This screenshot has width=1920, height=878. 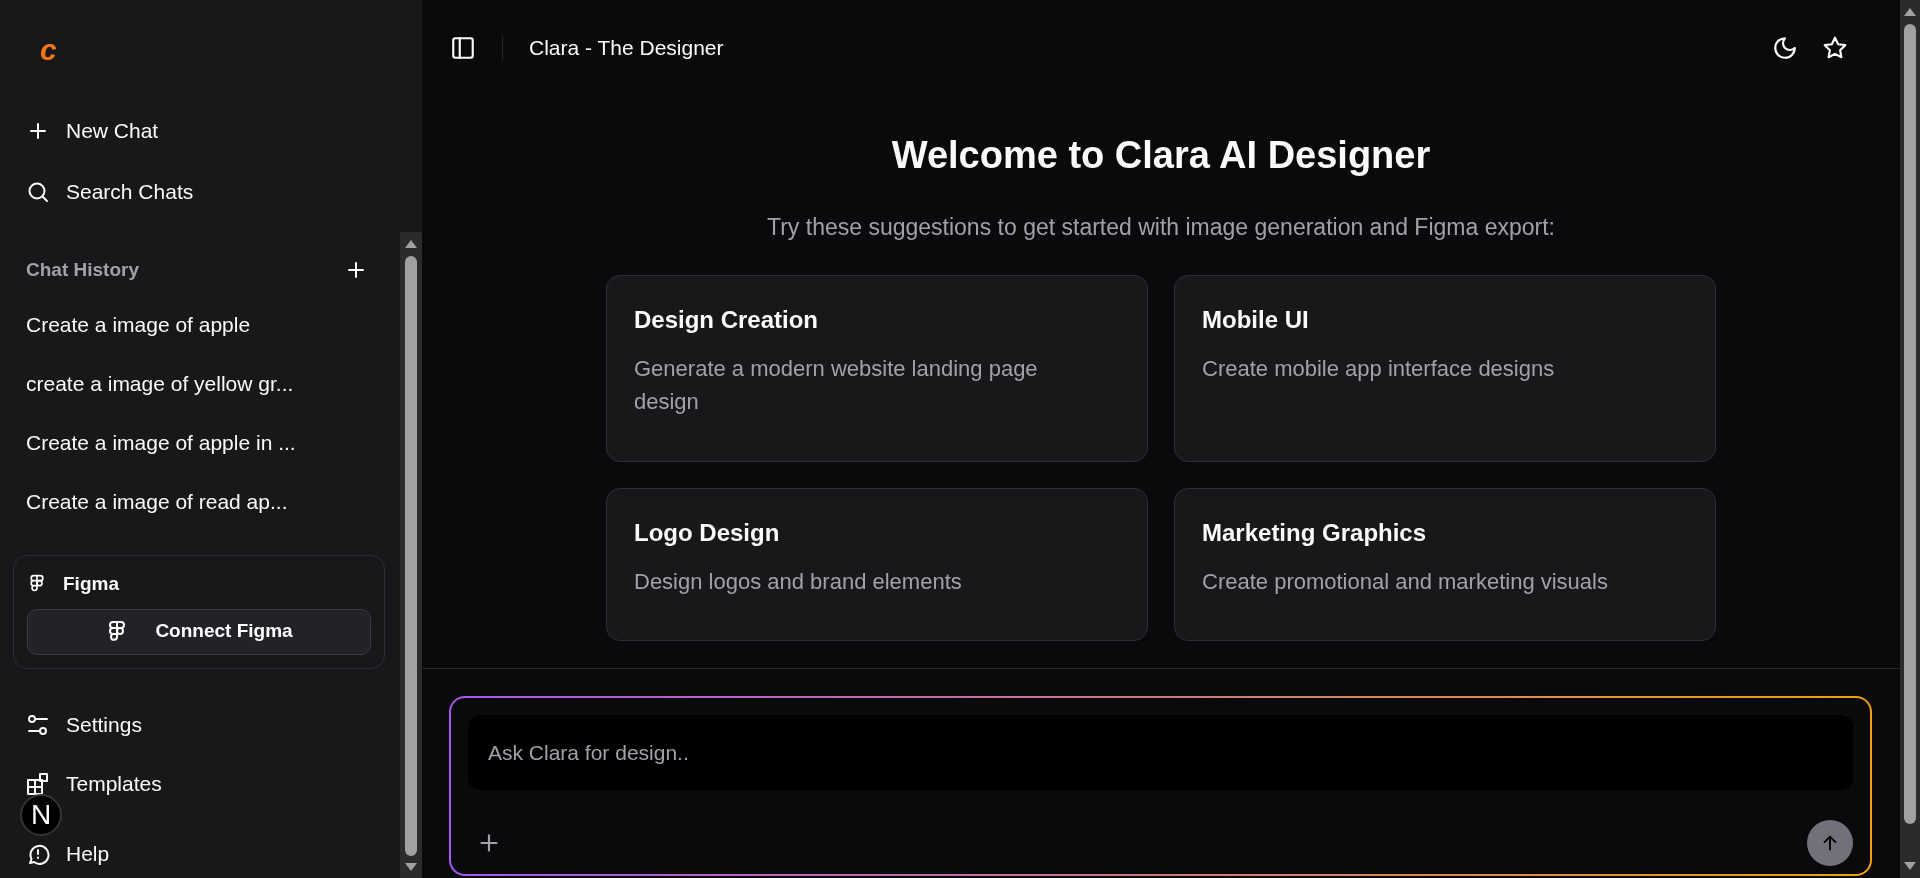 What do you see at coordinates (1161, 227) in the screenshot?
I see `welcome-subtitle: Try these suggestions to get started with image generation and Figma export:` at bounding box center [1161, 227].